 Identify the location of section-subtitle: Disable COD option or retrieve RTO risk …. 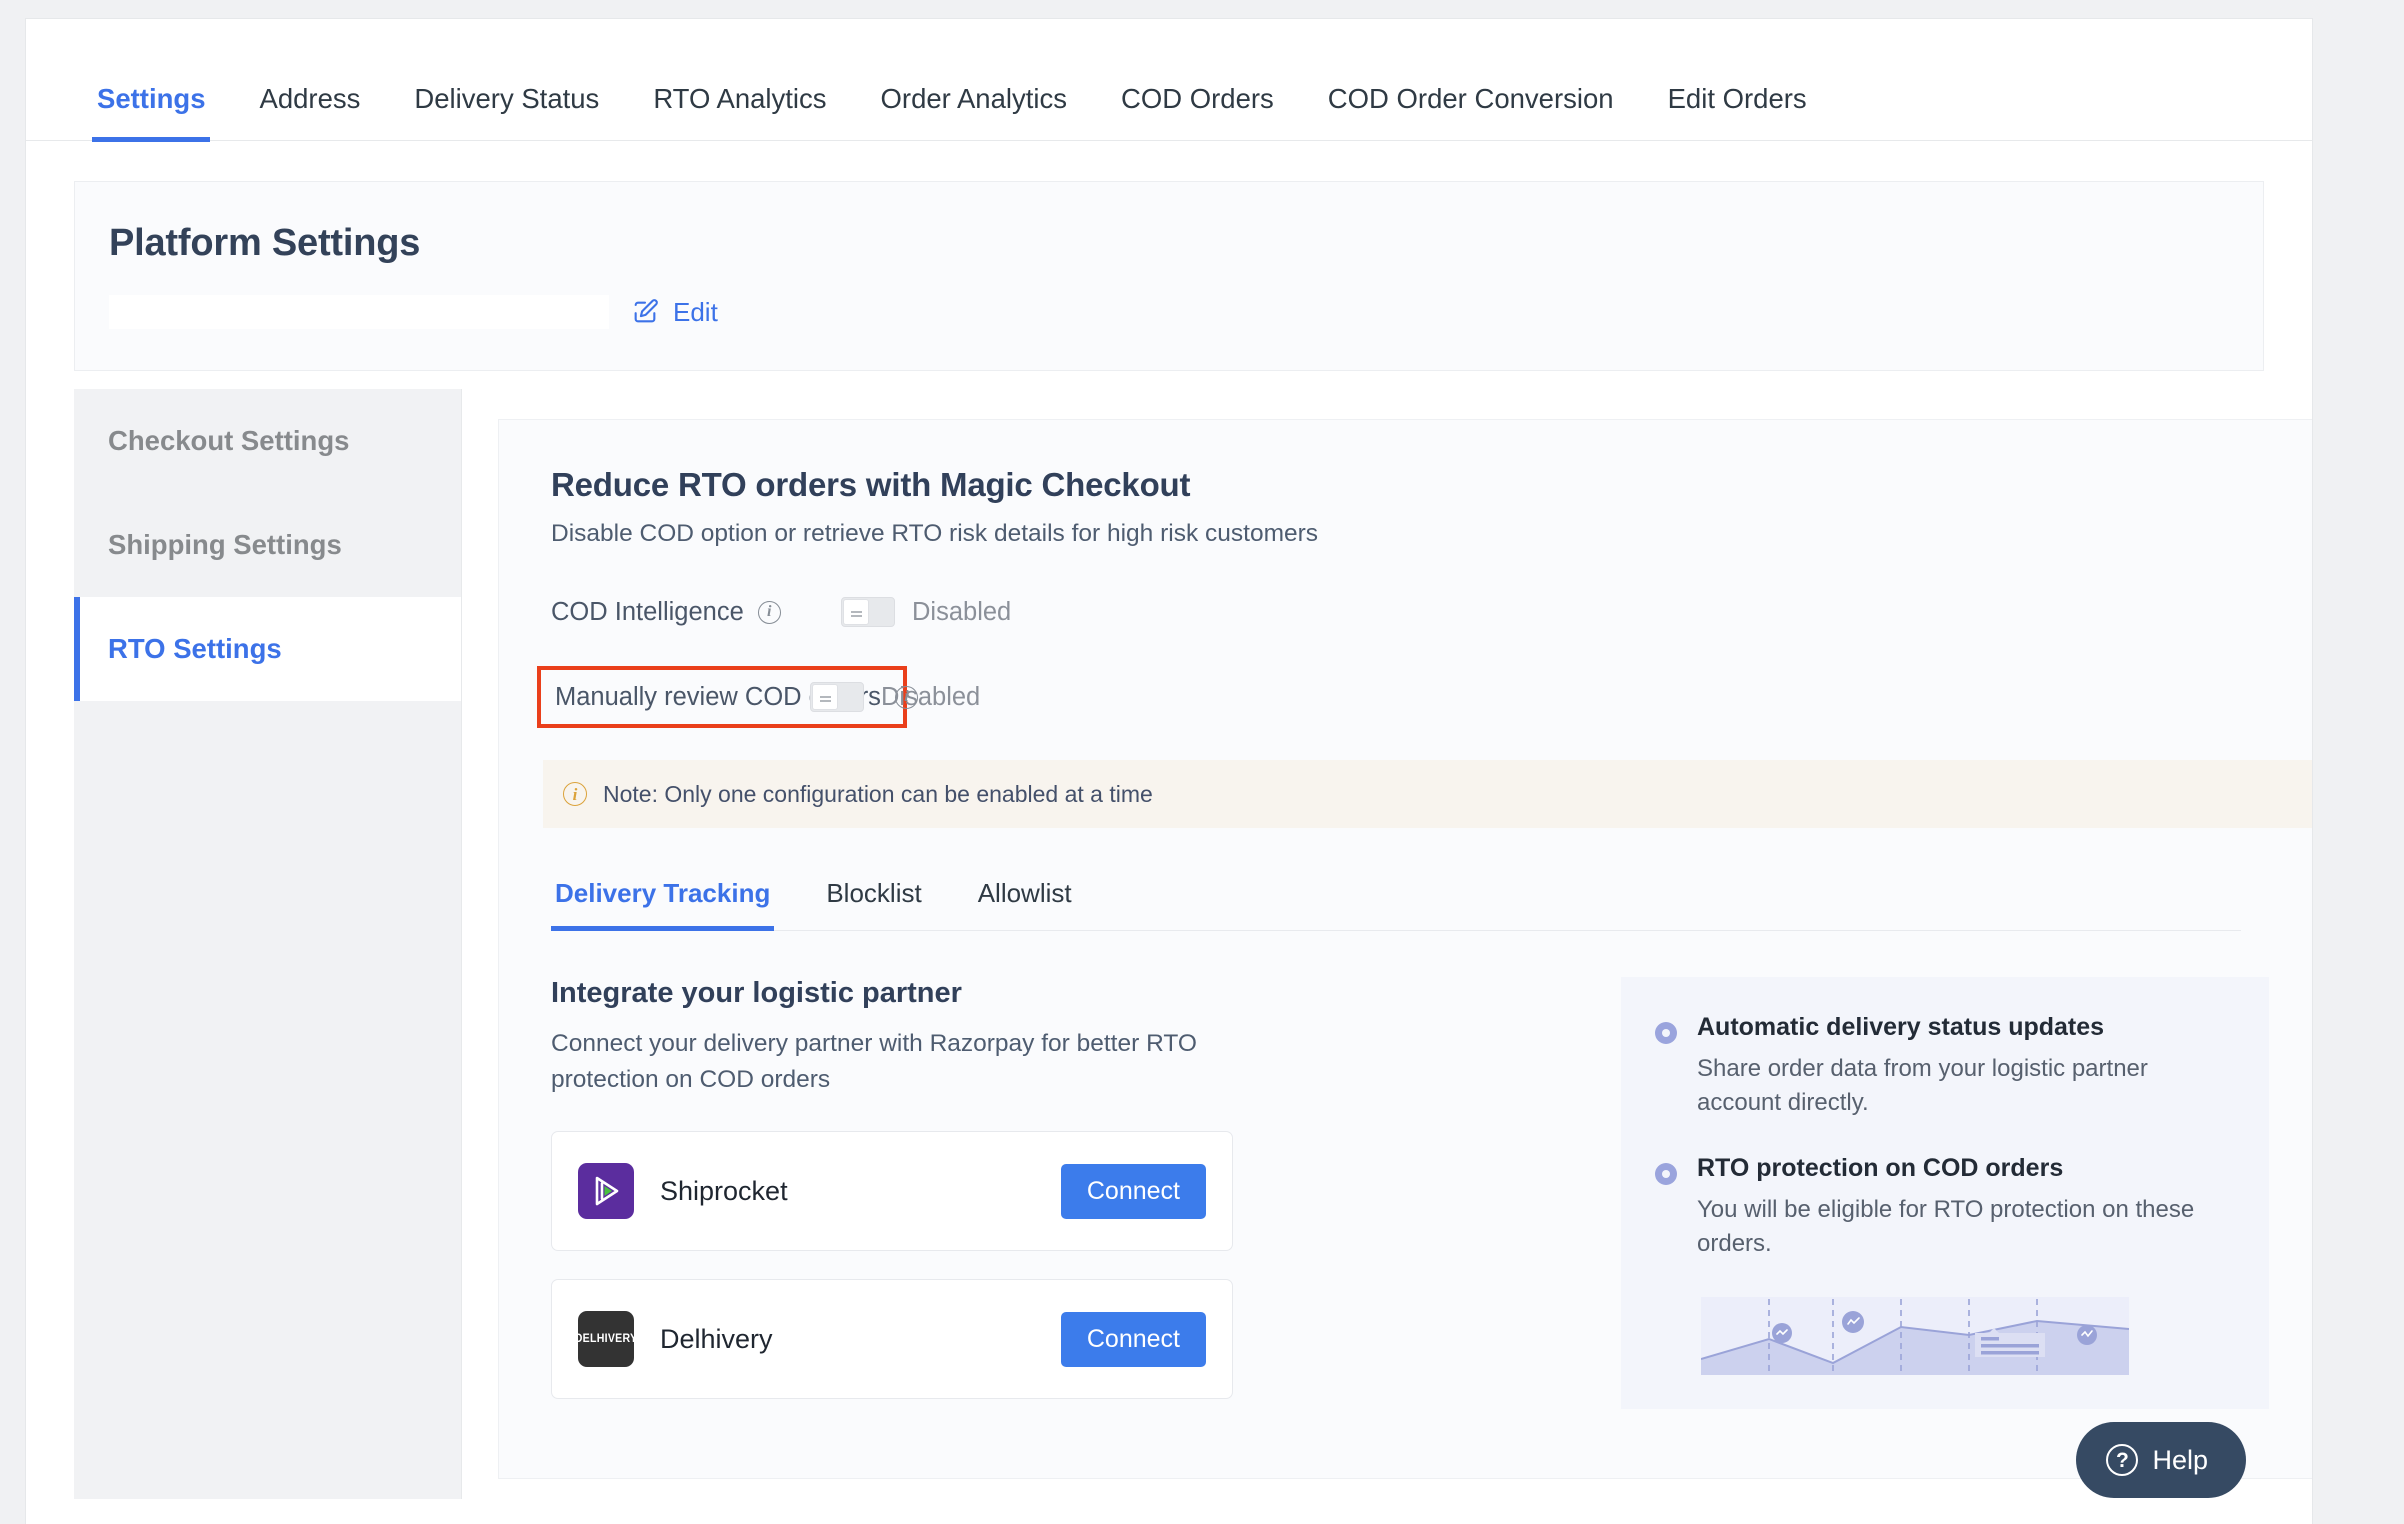
(935, 533).